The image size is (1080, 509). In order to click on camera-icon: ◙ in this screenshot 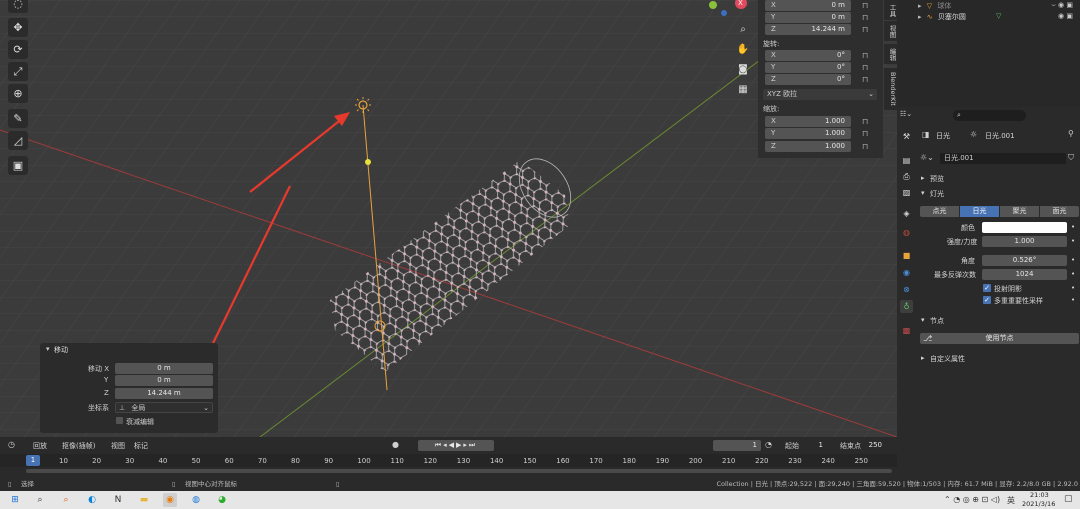, I will do `click(743, 70)`.